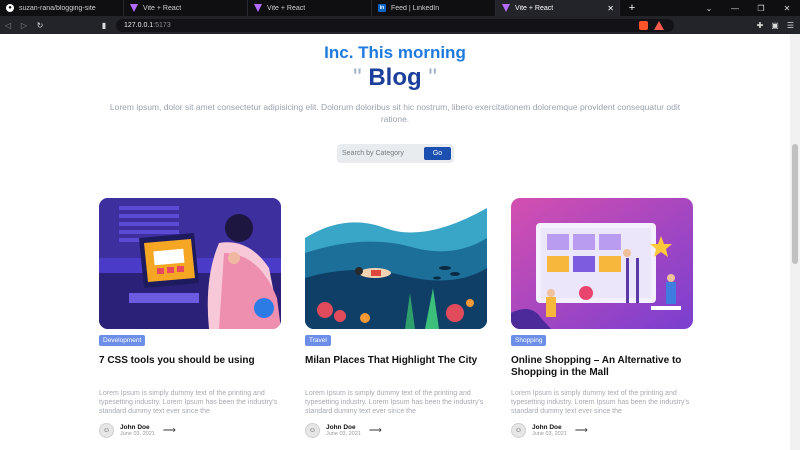 The width and height of the screenshot is (800, 450). Describe the element at coordinates (190, 368) in the screenshot. I see `post-title: 7 CSS tools you should be using` at that location.